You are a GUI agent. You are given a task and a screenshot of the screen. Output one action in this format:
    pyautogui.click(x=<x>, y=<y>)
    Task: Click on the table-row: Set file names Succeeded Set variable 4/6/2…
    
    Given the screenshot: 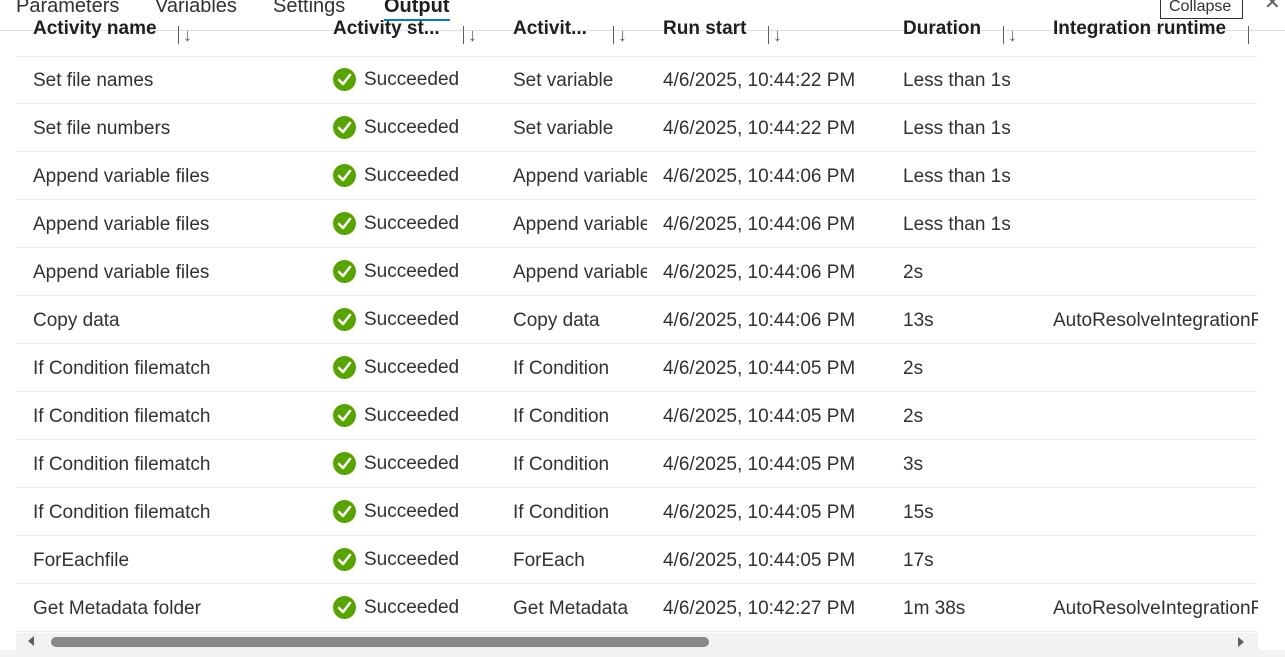 What is the action you would take?
    pyautogui.click(x=637, y=80)
    